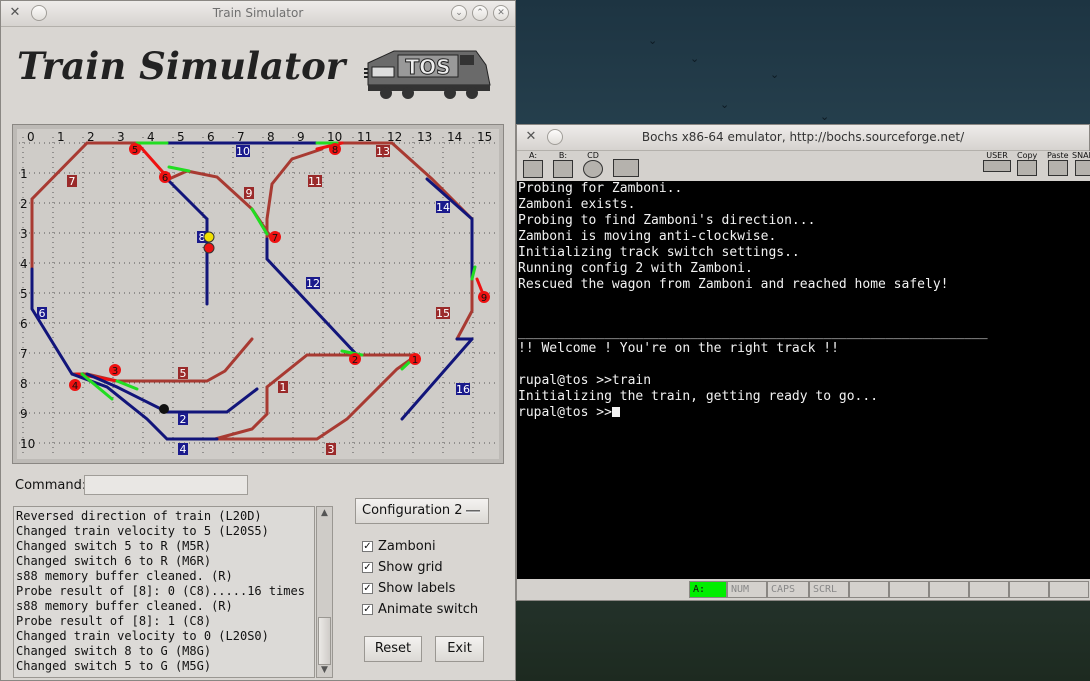 This screenshot has width=1090, height=681. Describe the element at coordinates (427, 67) in the screenshot. I see `logo-text: TOS` at that location.